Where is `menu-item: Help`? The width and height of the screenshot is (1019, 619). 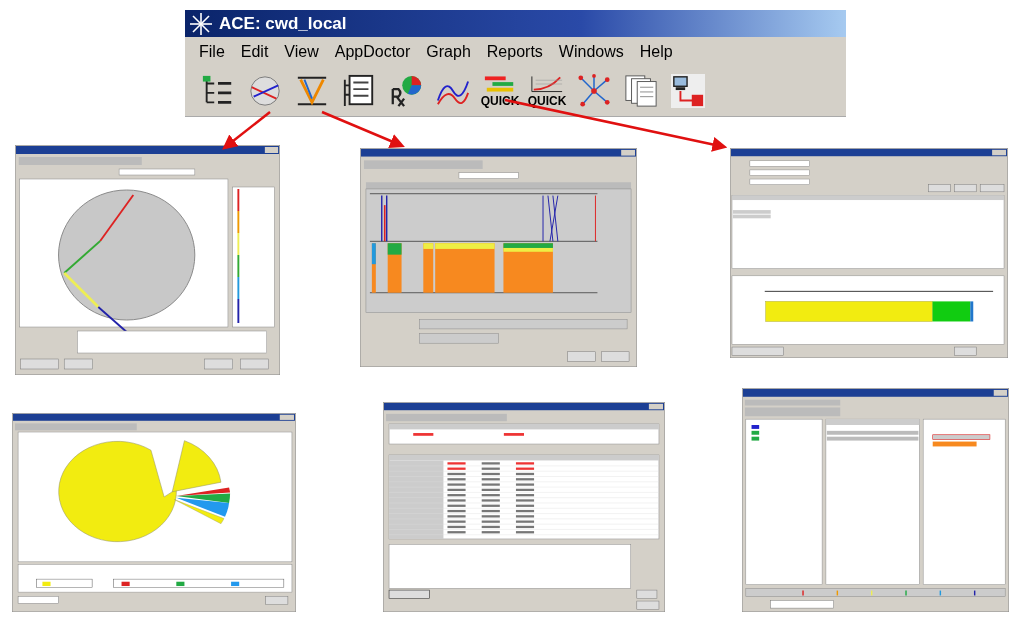 menu-item: Help is located at coordinates (656, 51).